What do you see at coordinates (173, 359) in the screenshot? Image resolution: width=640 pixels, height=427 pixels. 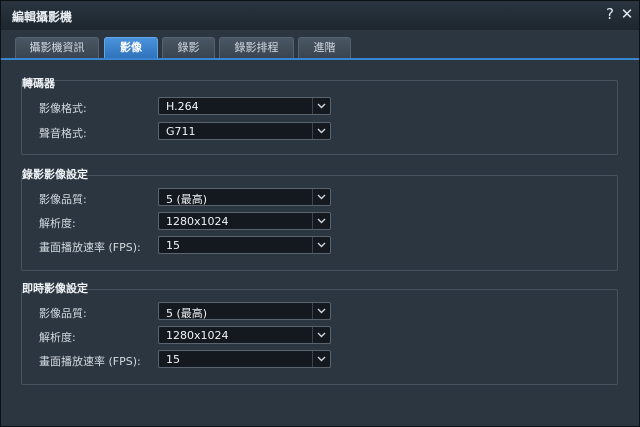 I see `live-fps-value: 15` at bounding box center [173, 359].